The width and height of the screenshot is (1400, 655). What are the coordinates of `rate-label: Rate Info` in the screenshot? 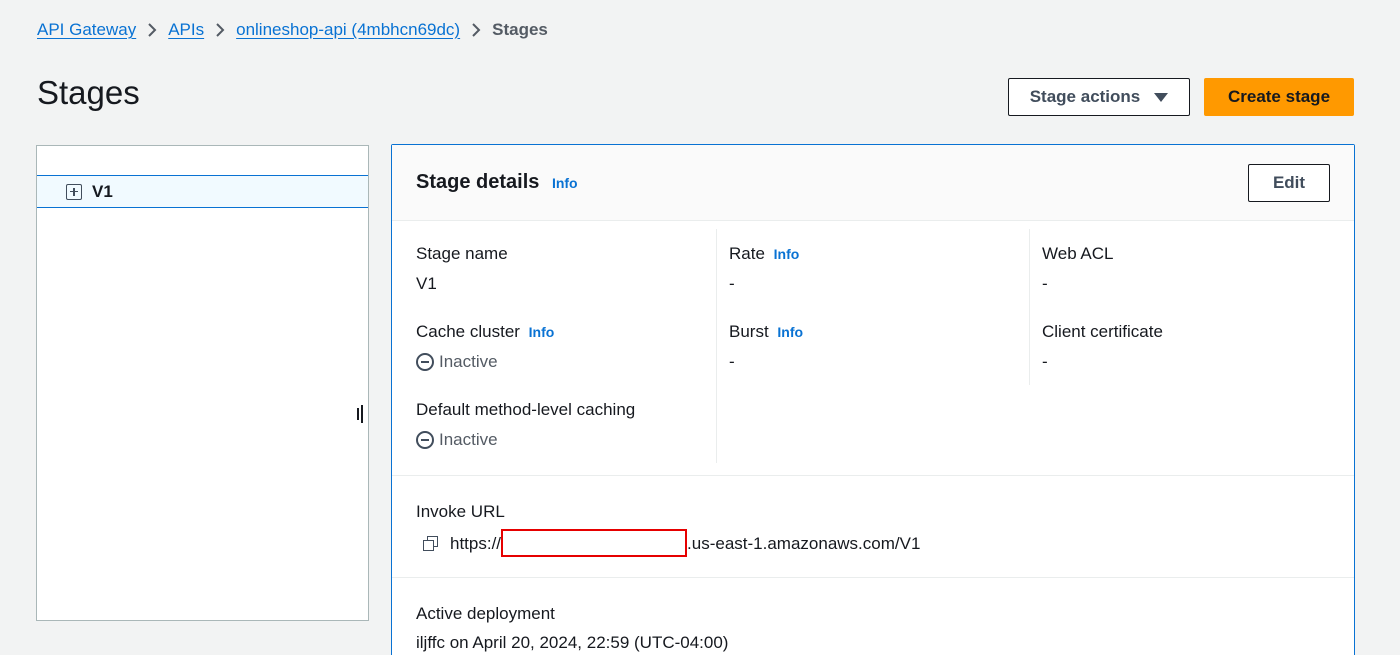 It's located at (764, 254).